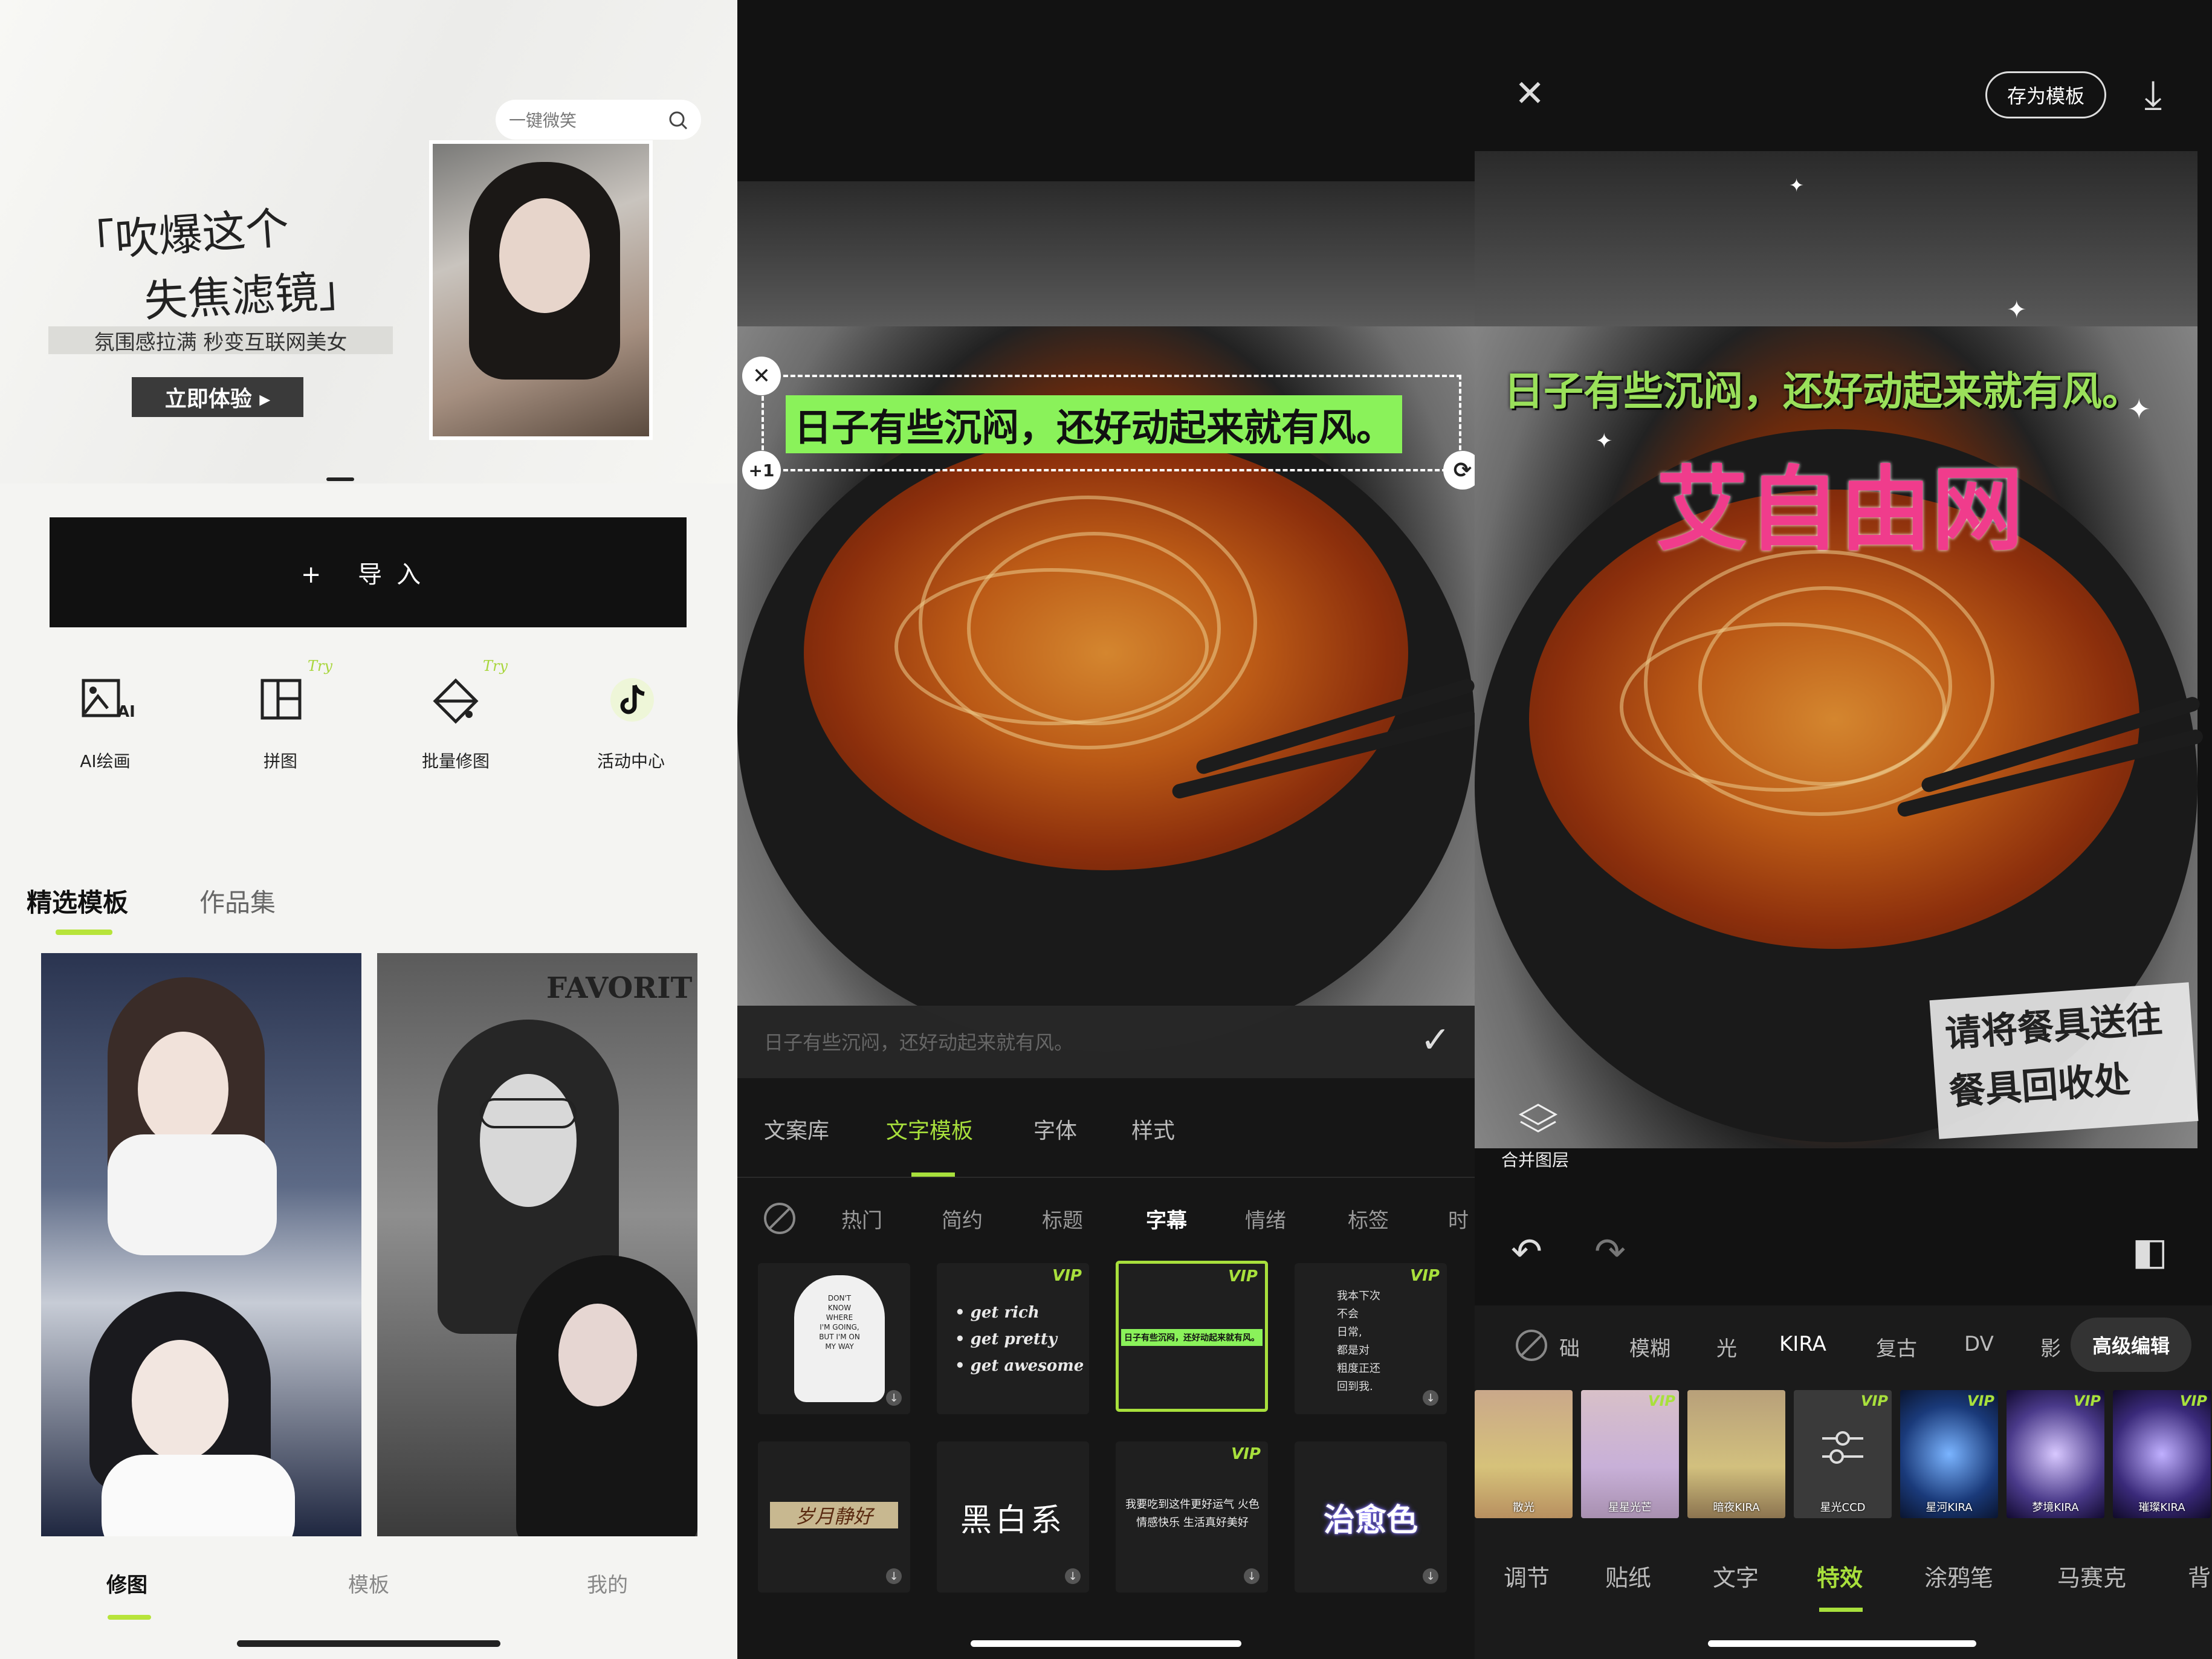 The width and height of the screenshot is (2212, 1659). I want to click on noodle-strand, so click(1051, 646).